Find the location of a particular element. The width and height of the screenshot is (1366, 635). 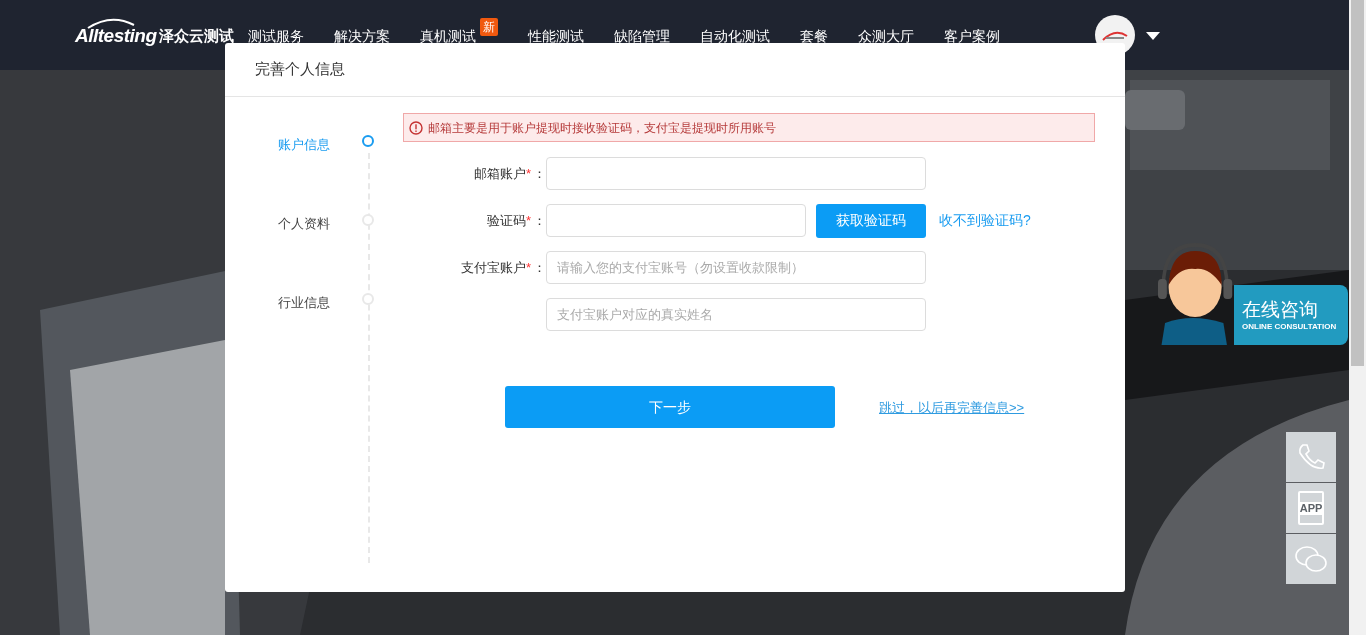

nav-link: 自动化测试 is located at coordinates (734, 36).